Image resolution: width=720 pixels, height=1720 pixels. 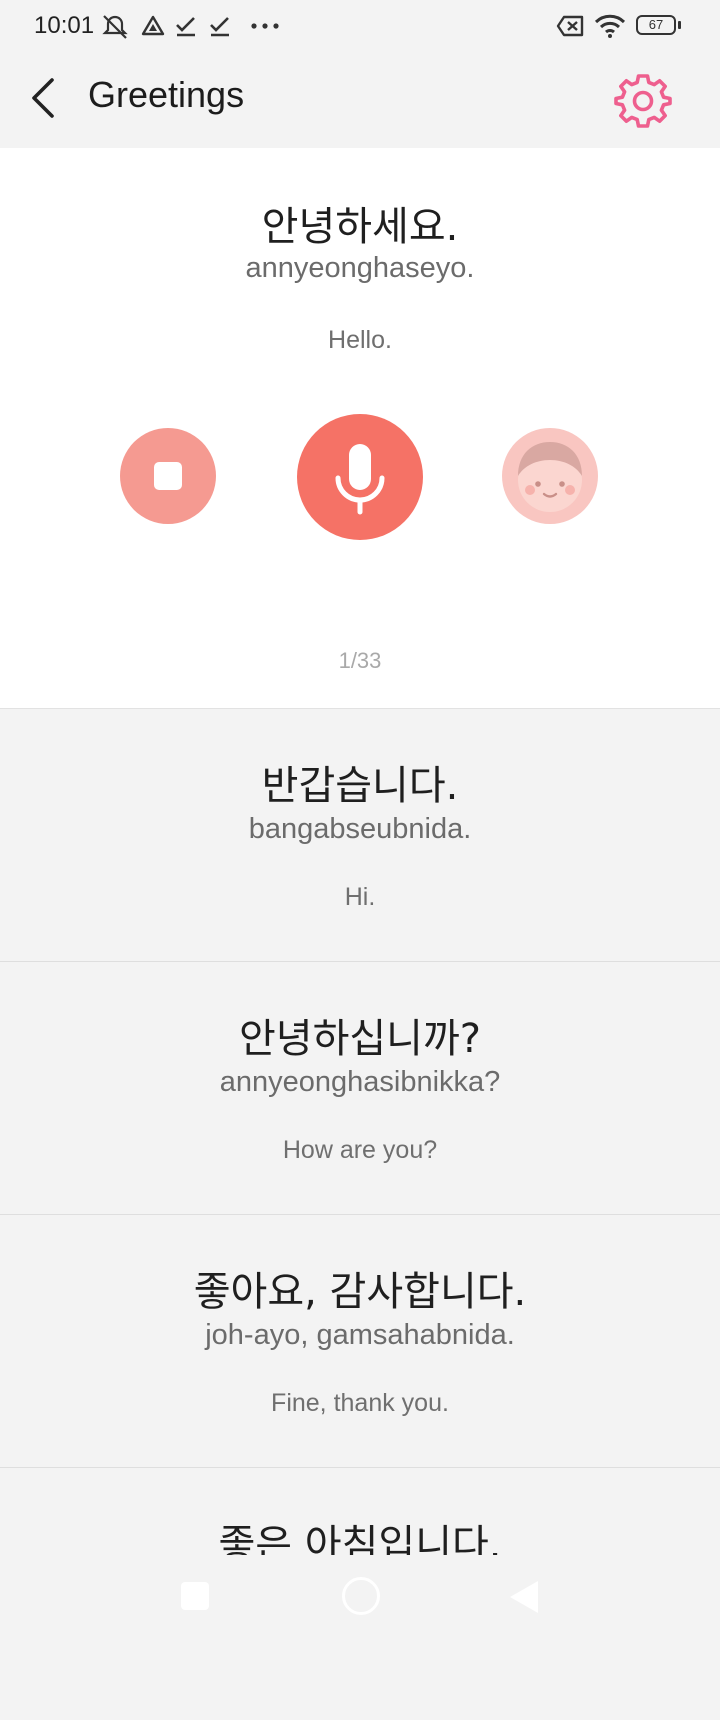 I want to click on battery-tip, so click(x=679, y=25).